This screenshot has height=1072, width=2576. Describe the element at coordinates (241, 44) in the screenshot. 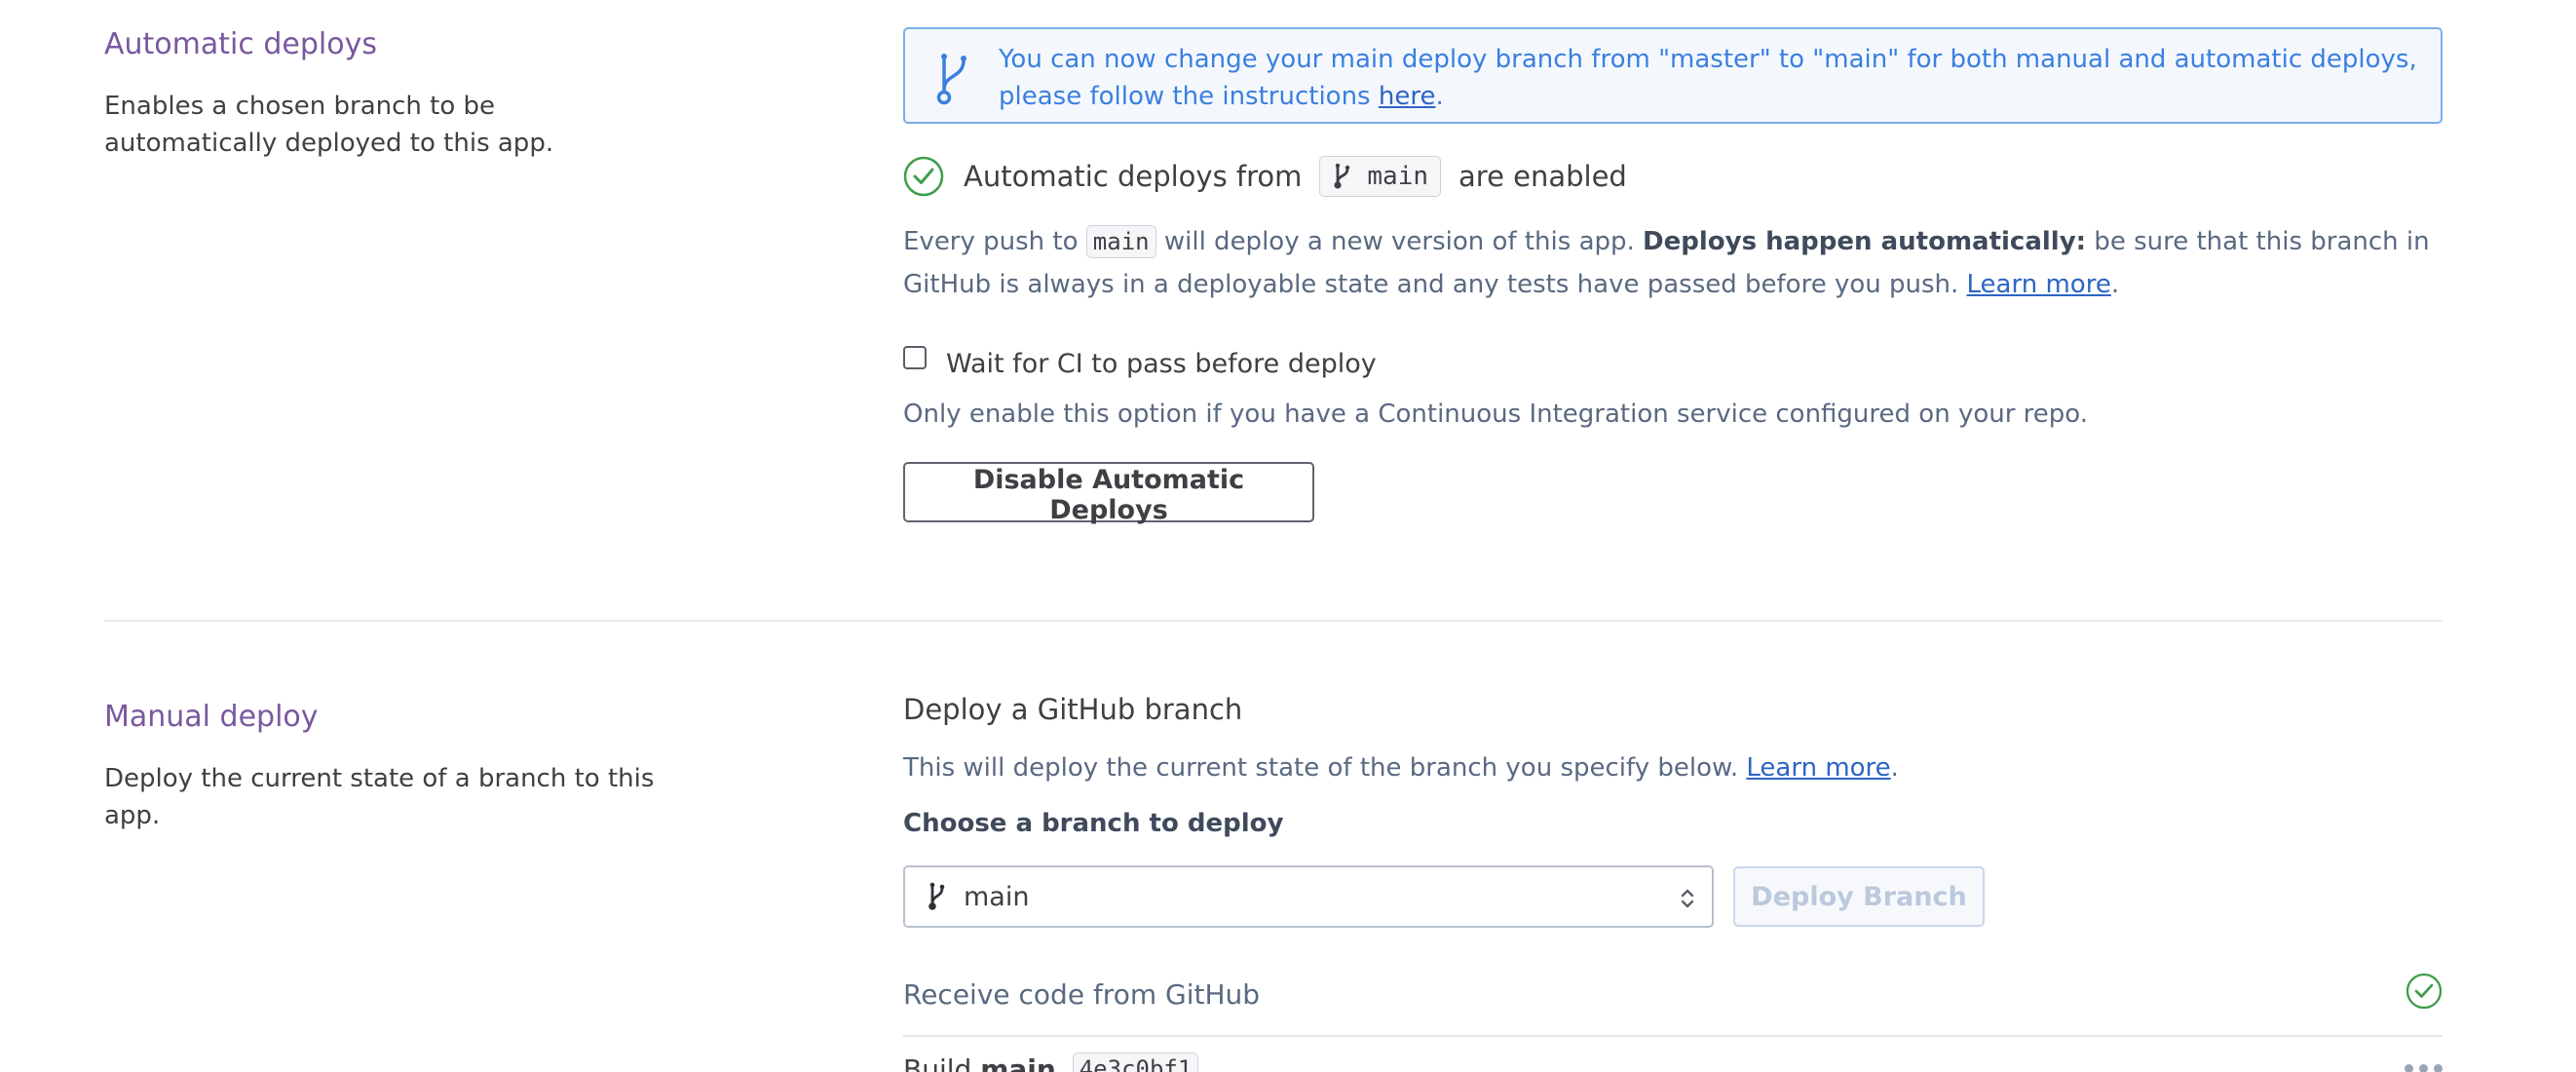

I see `automatic-deploys-title: Automatic deploys` at that location.